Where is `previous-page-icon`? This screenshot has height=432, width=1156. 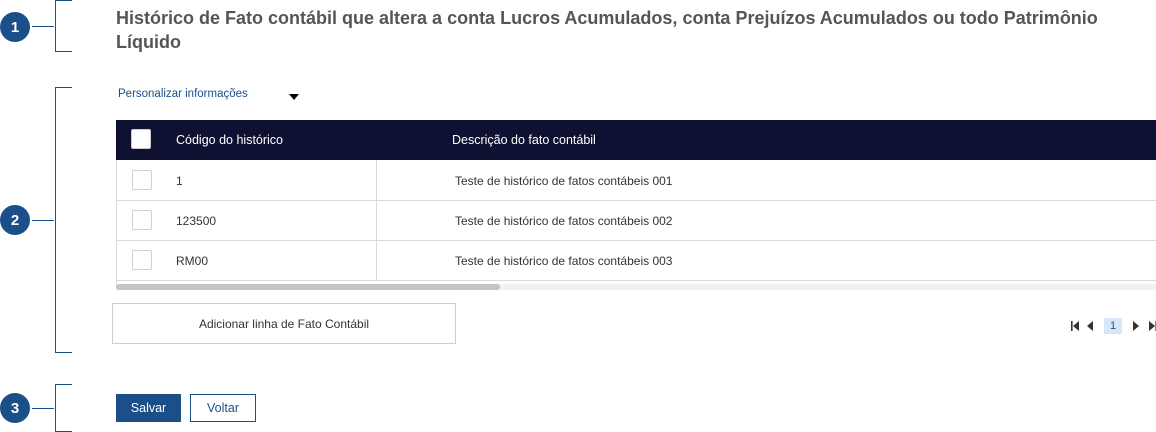
previous-page-icon is located at coordinates (1090, 326).